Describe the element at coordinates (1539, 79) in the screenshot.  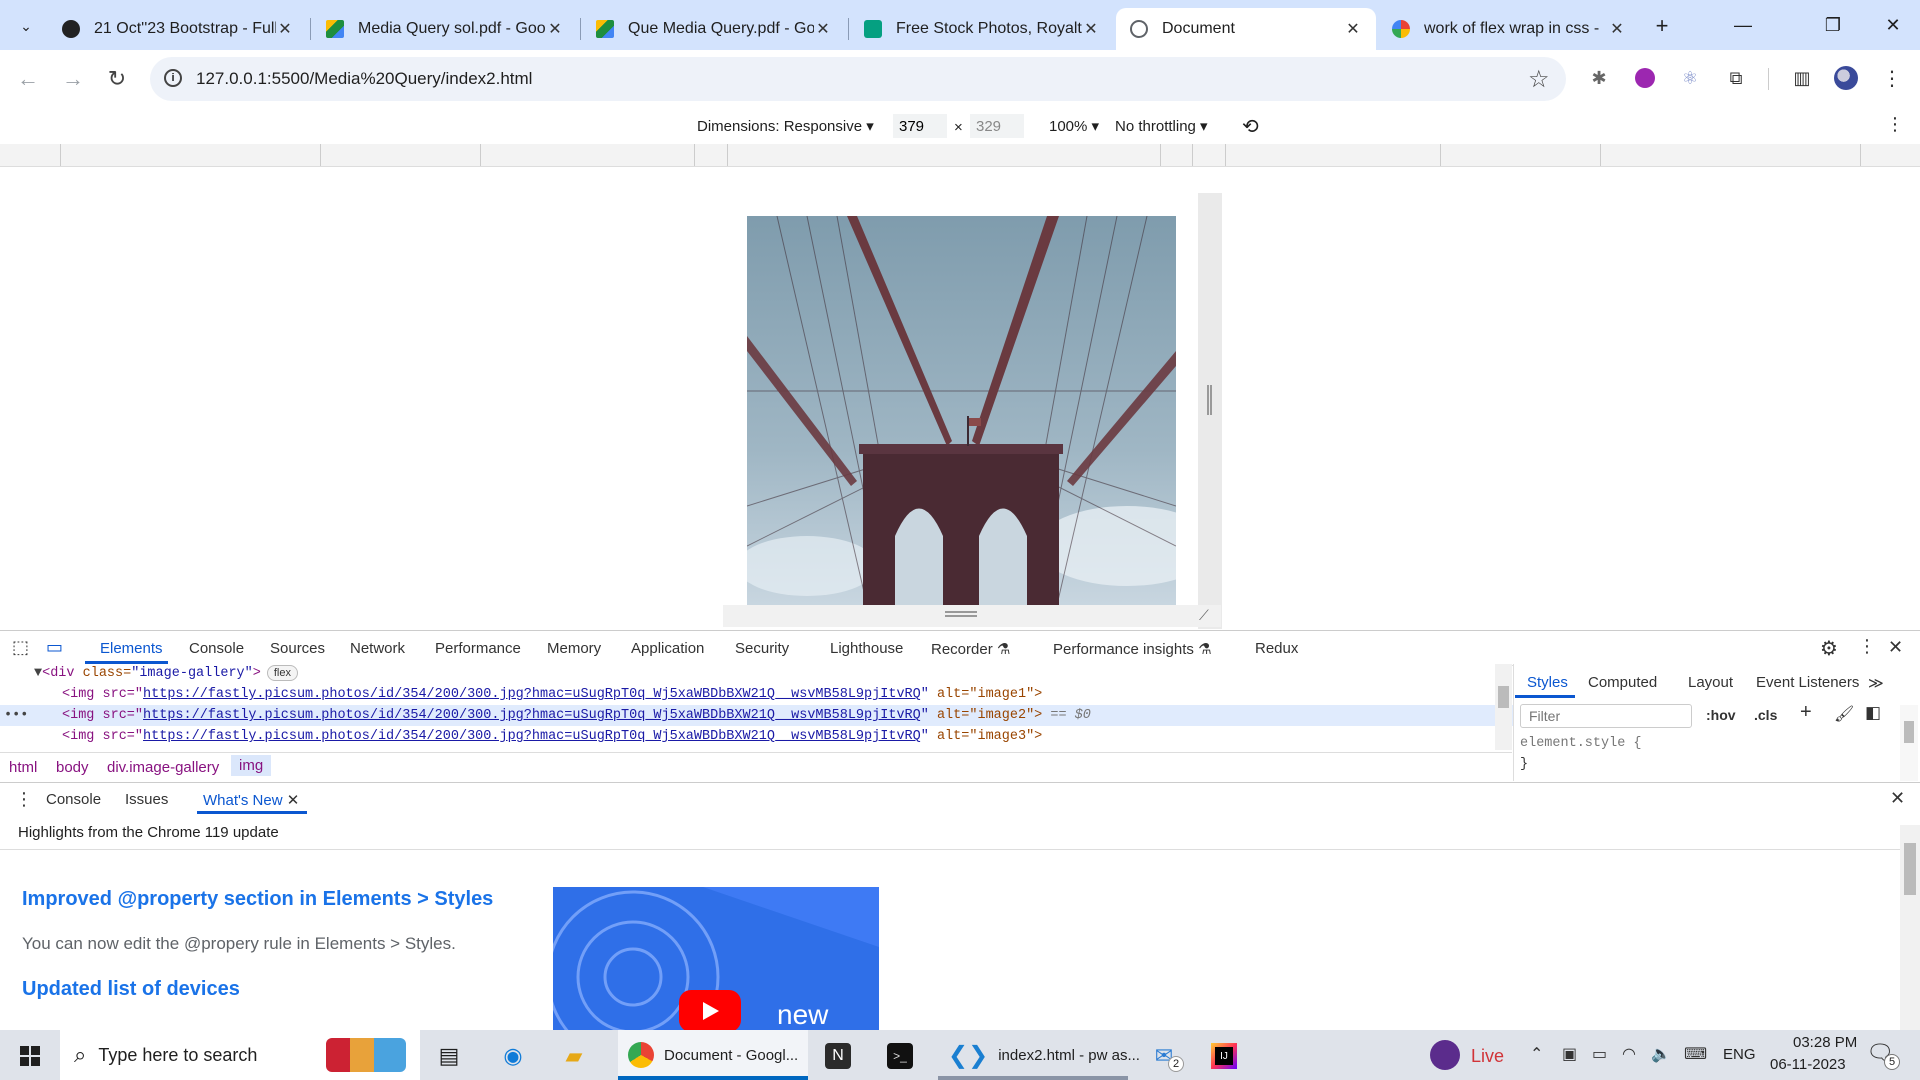
I see `bookmark-star-icon: ☆` at that location.